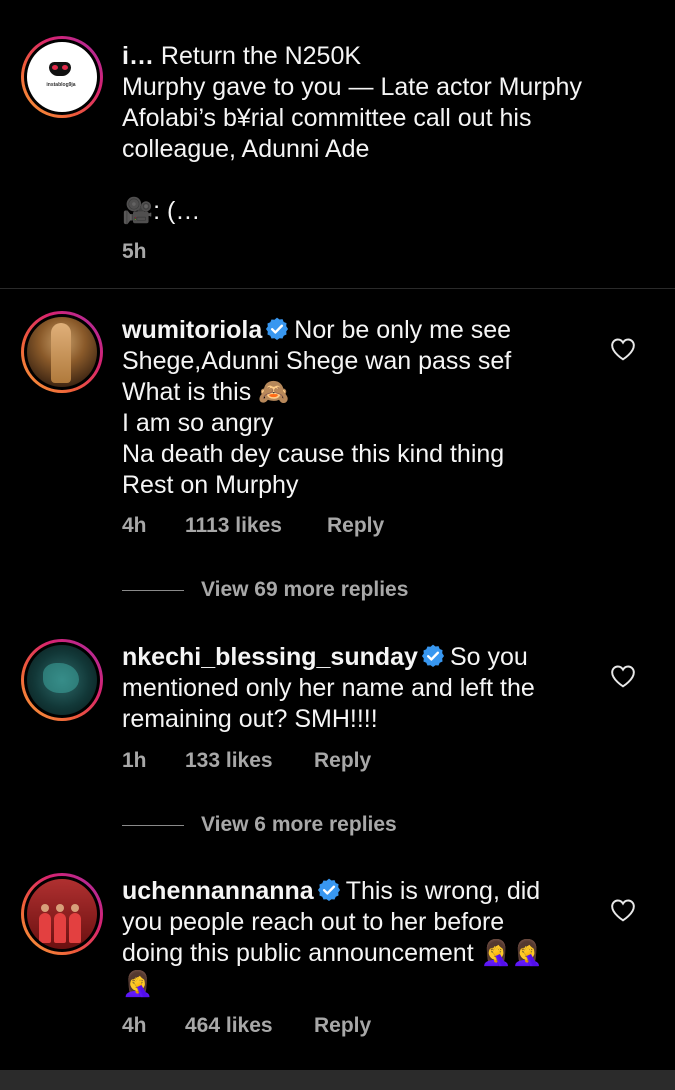  What do you see at coordinates (145, 211) in the screenshot?
I see `camera-icon: 🎥:` at bounding box center [145, 211].